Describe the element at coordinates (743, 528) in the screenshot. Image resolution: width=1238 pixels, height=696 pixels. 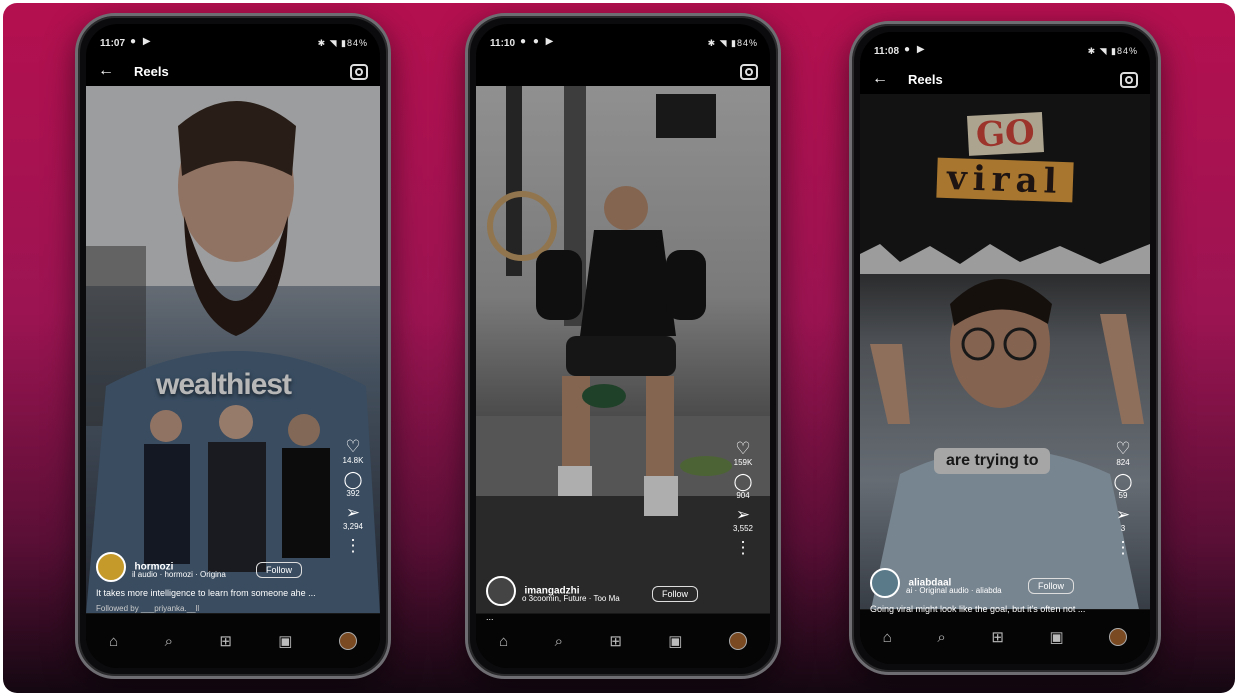
I see `share-count: 3,552` at that location.